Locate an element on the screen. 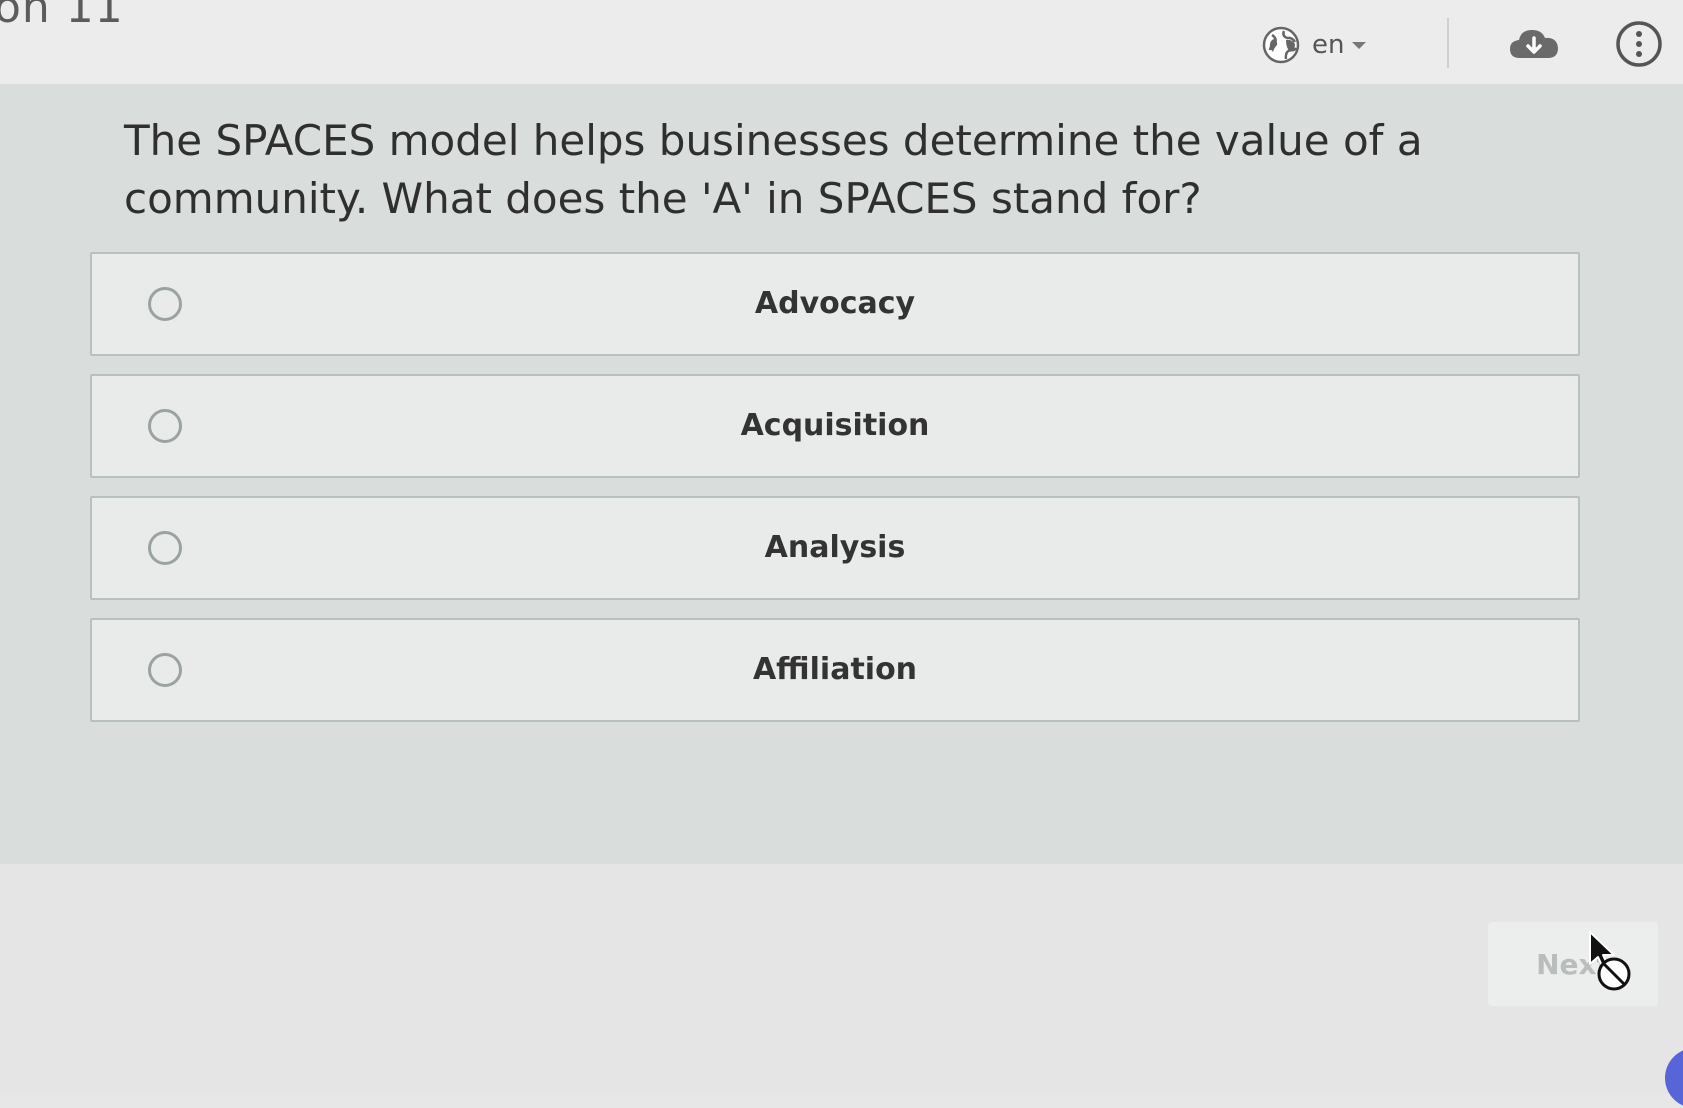 Image resolution: width=1683 pixels, height=1108 pixels. cloud-download-icon is located at coordinates (1534, 45).